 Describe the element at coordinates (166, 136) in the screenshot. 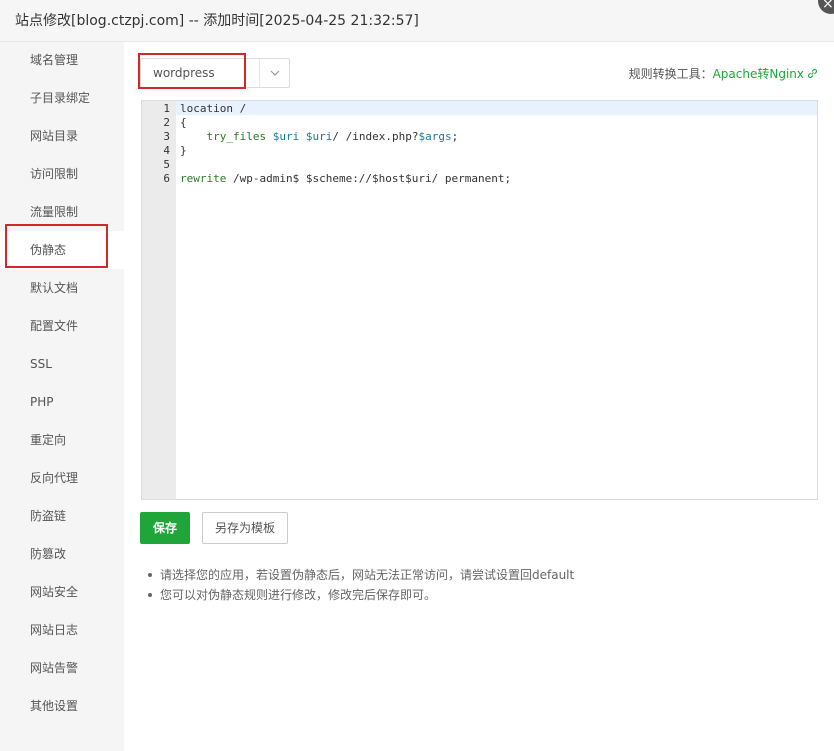

I see `line-number: 3` at that location.